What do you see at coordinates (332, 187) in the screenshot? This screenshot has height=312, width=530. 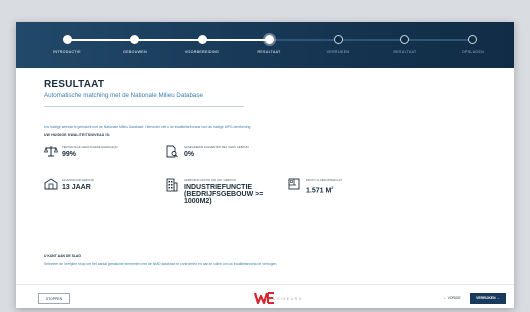 I see `stat-area-unit: 2` at bounding box center [332, 187].